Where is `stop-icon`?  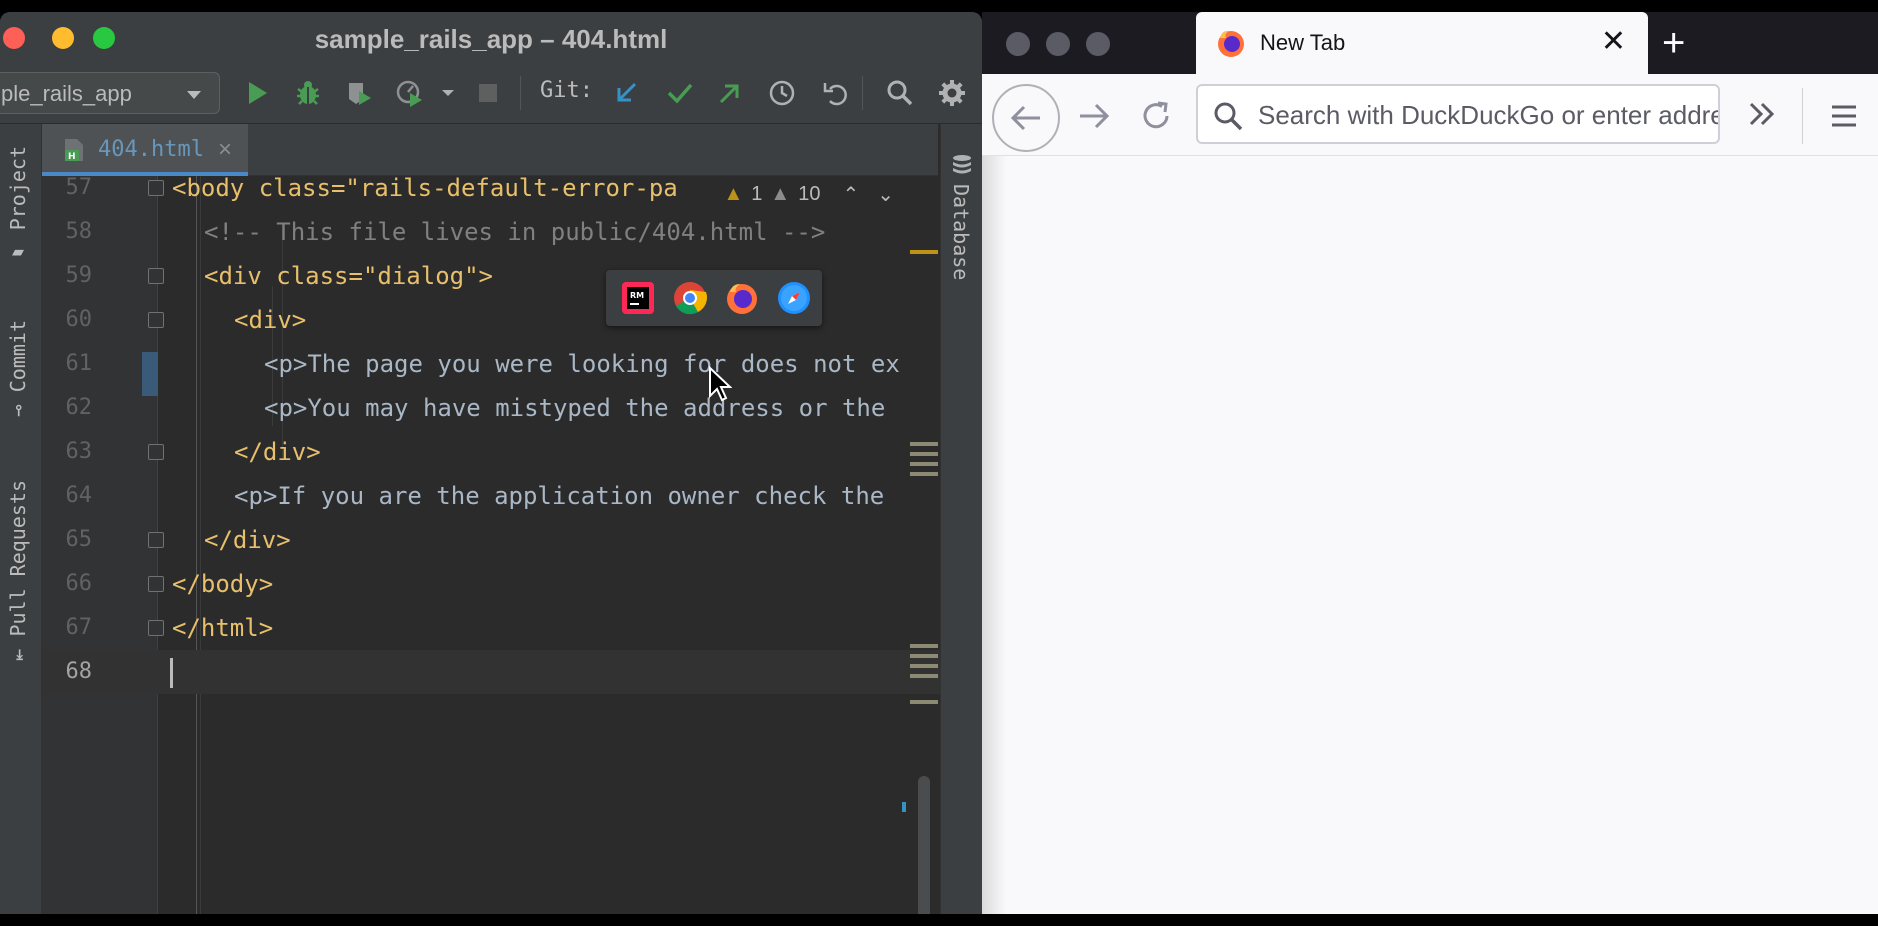
stop-icon is located at coordinates (488, 93).